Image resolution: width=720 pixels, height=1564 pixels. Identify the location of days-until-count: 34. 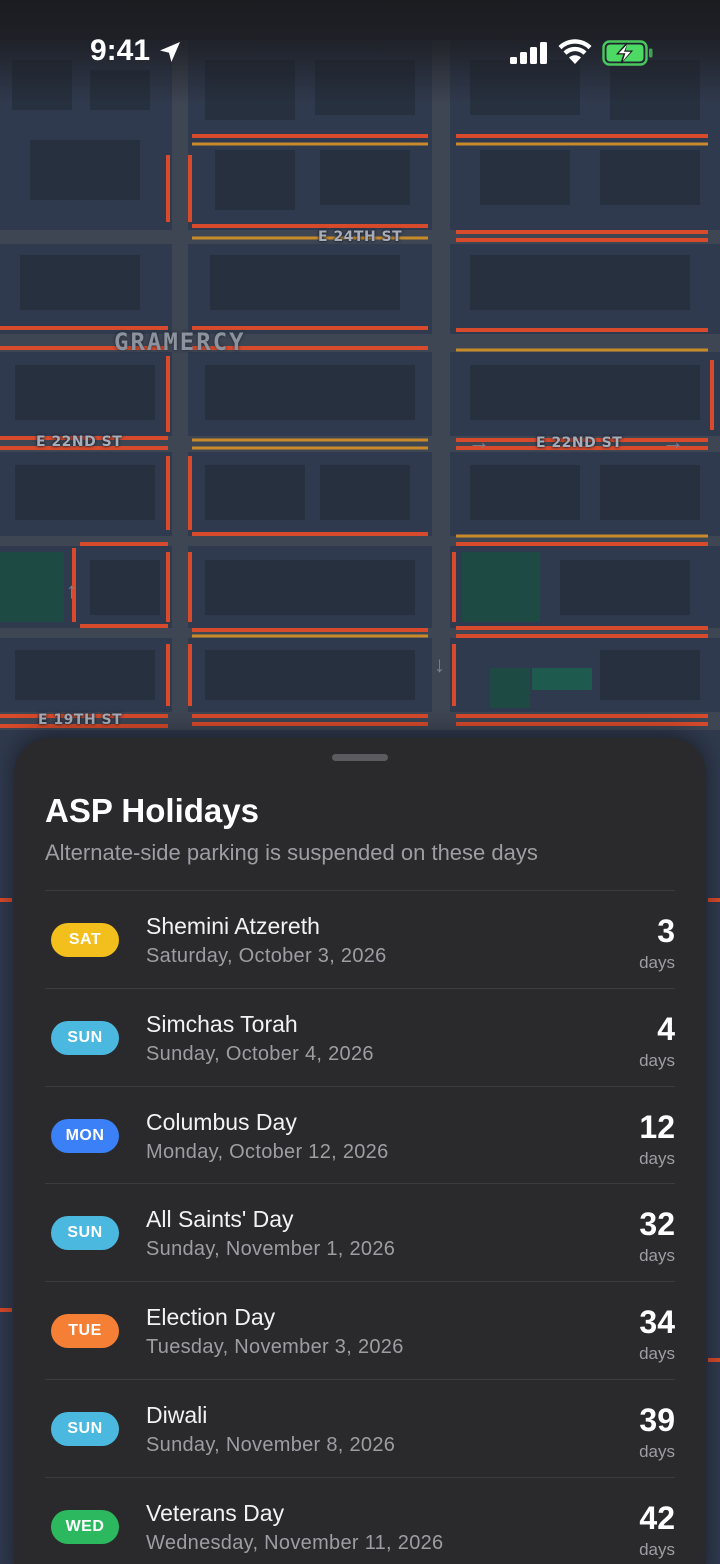
(657, 1322).